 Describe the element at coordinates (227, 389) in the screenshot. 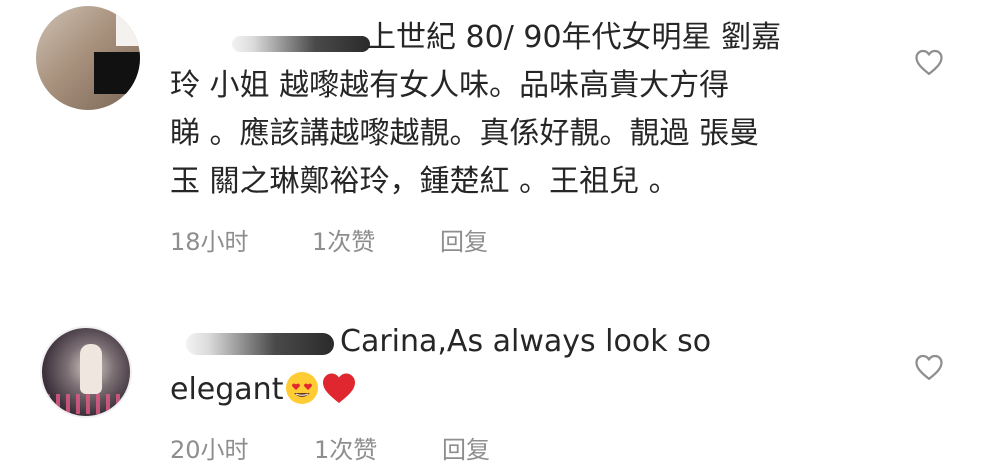

I see `comment-text: elegant` at that location.